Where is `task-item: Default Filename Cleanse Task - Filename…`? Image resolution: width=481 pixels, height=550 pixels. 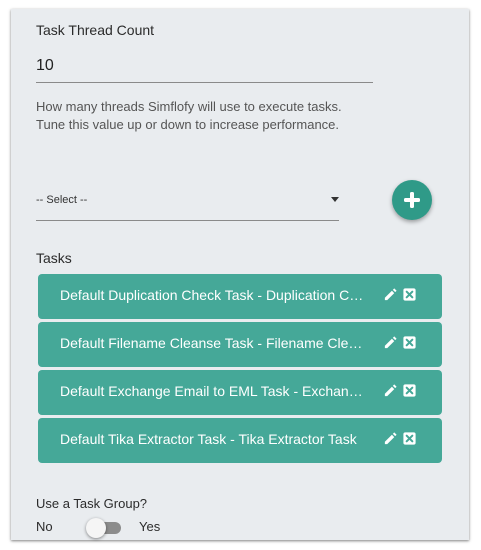
task-item: Default Filename Cleanse Task - Filename… is located at coordinates (240, 344).